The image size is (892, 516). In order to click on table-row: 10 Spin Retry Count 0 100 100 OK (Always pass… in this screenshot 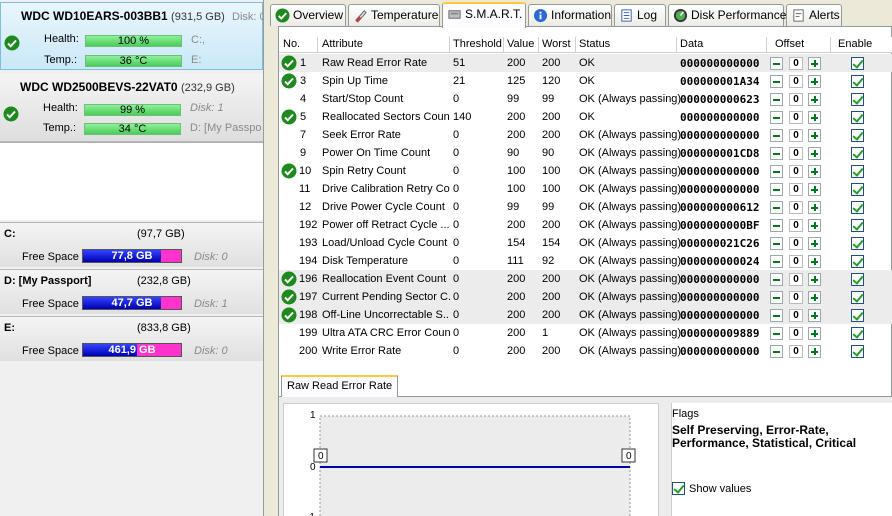, I will do `click(585, 171)`.